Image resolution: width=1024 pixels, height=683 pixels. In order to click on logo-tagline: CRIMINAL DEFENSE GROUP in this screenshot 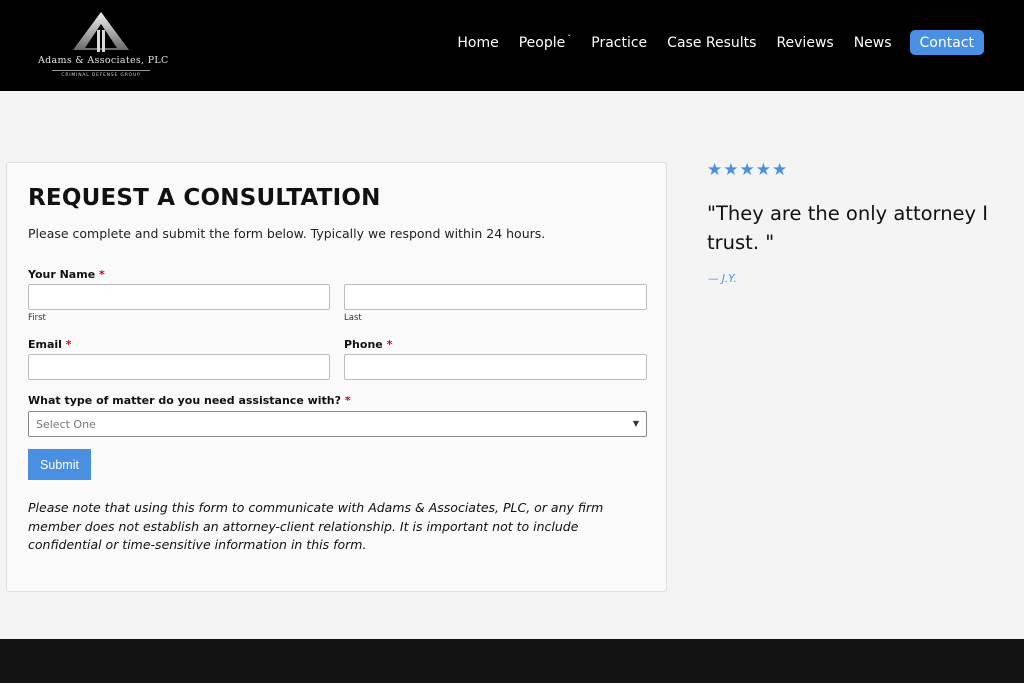, I will do `click(101, 75)`.